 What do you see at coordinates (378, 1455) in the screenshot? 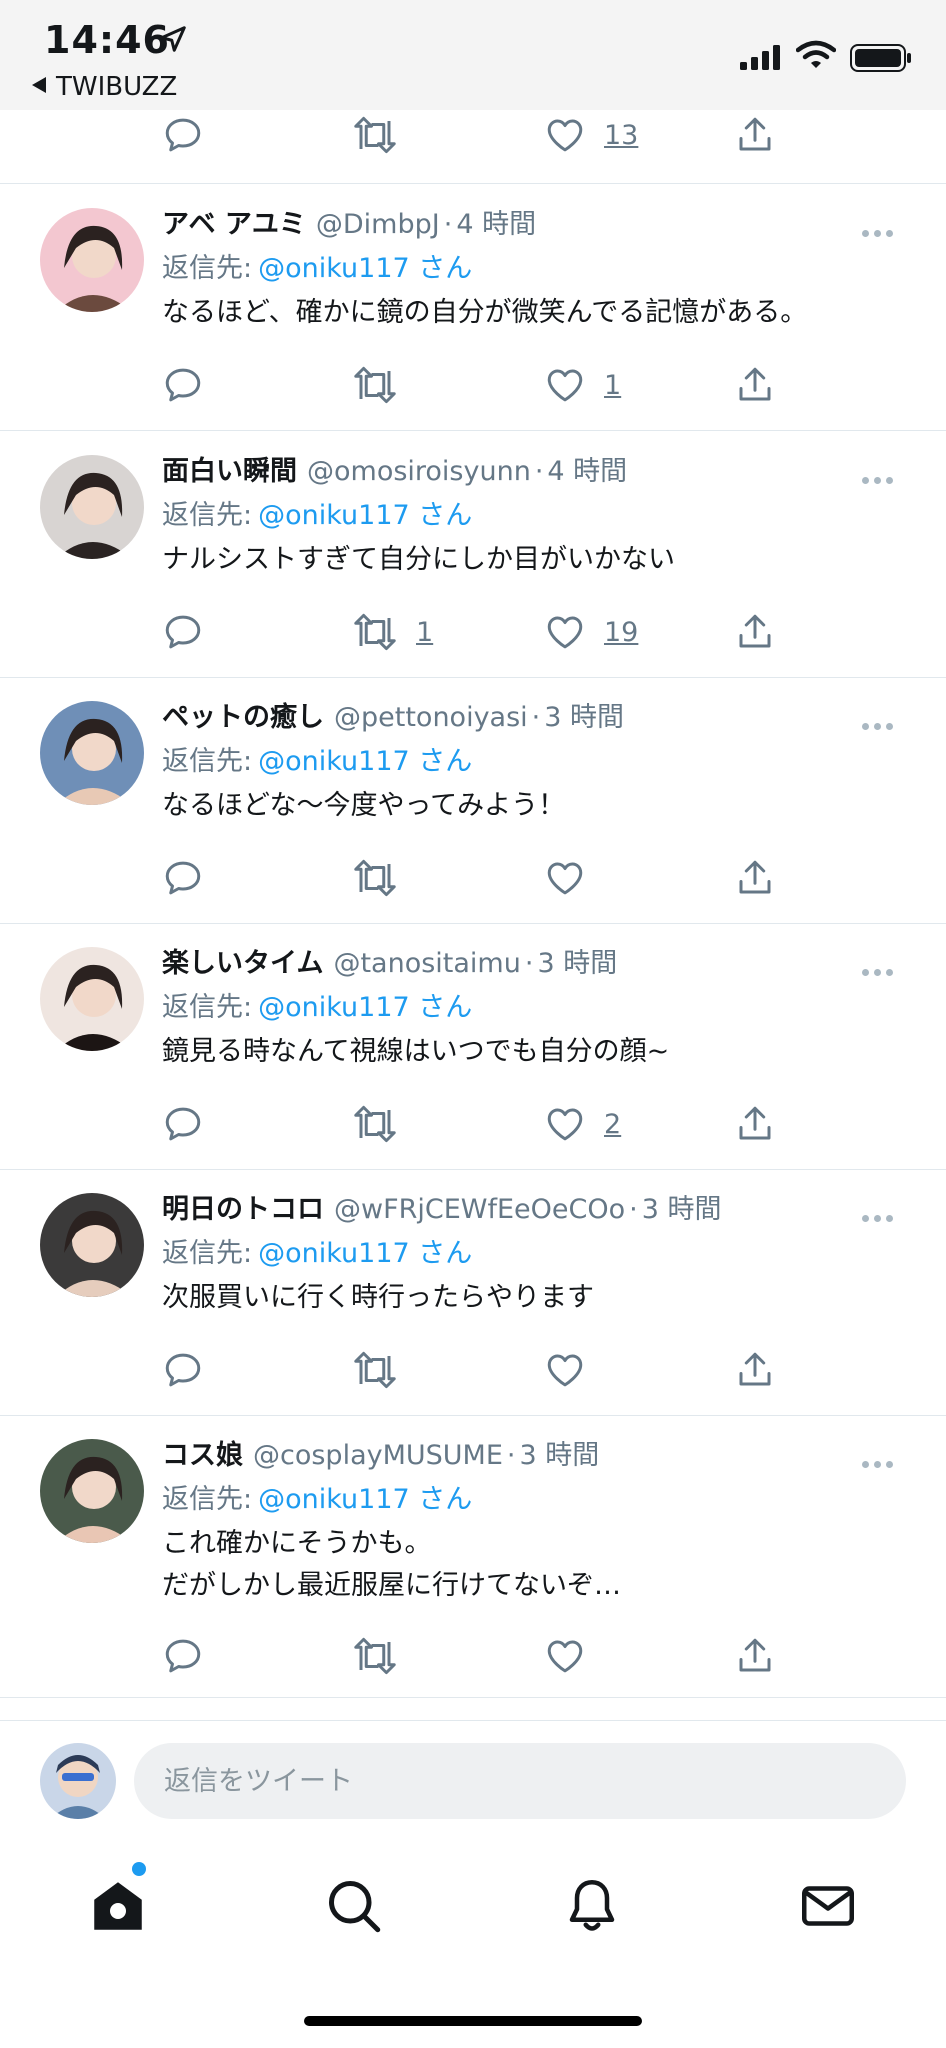
I see `user-handle: @cosplayMUSUME` at bounding box center [378, 1455].